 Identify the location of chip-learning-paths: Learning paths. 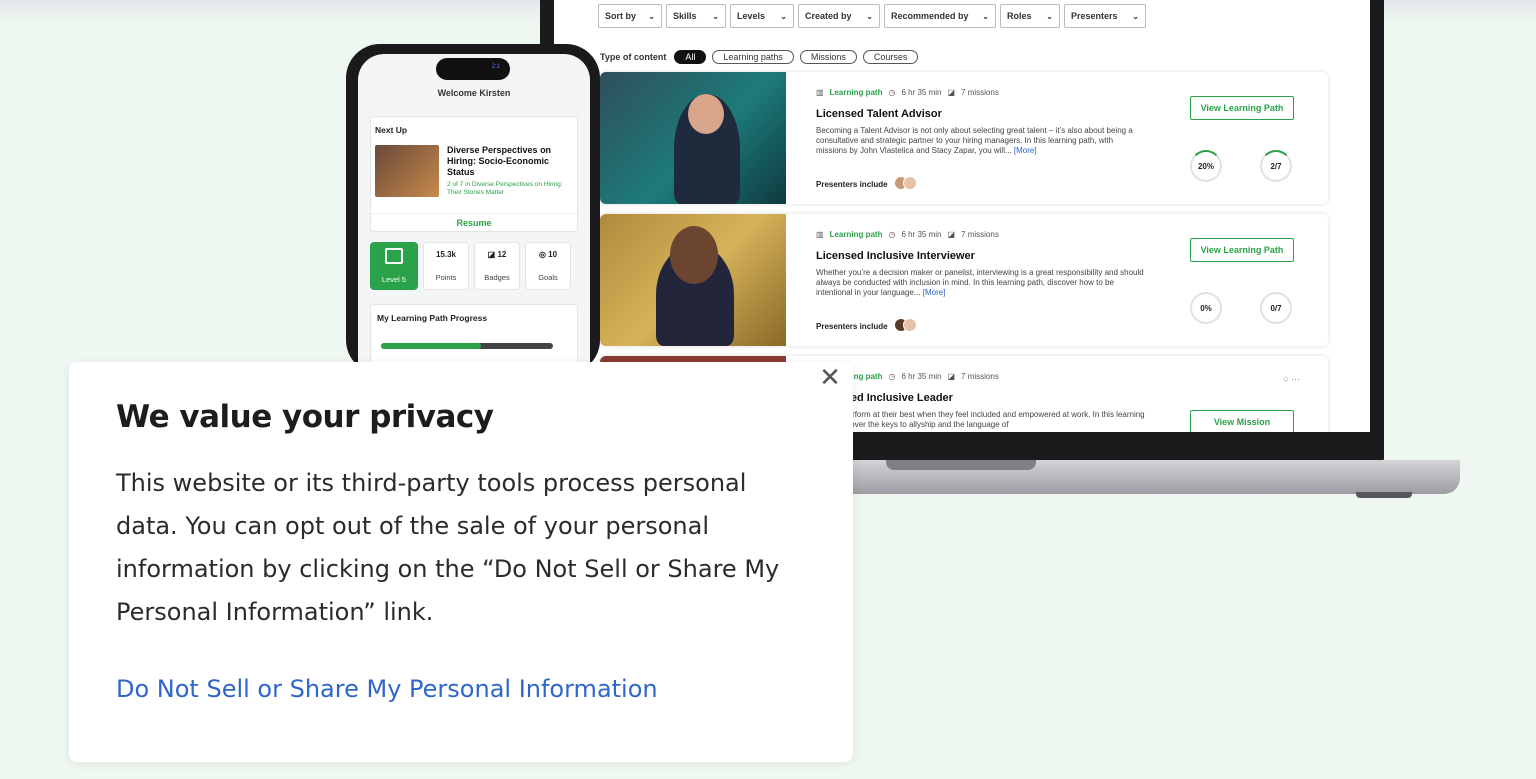
(753, 57).